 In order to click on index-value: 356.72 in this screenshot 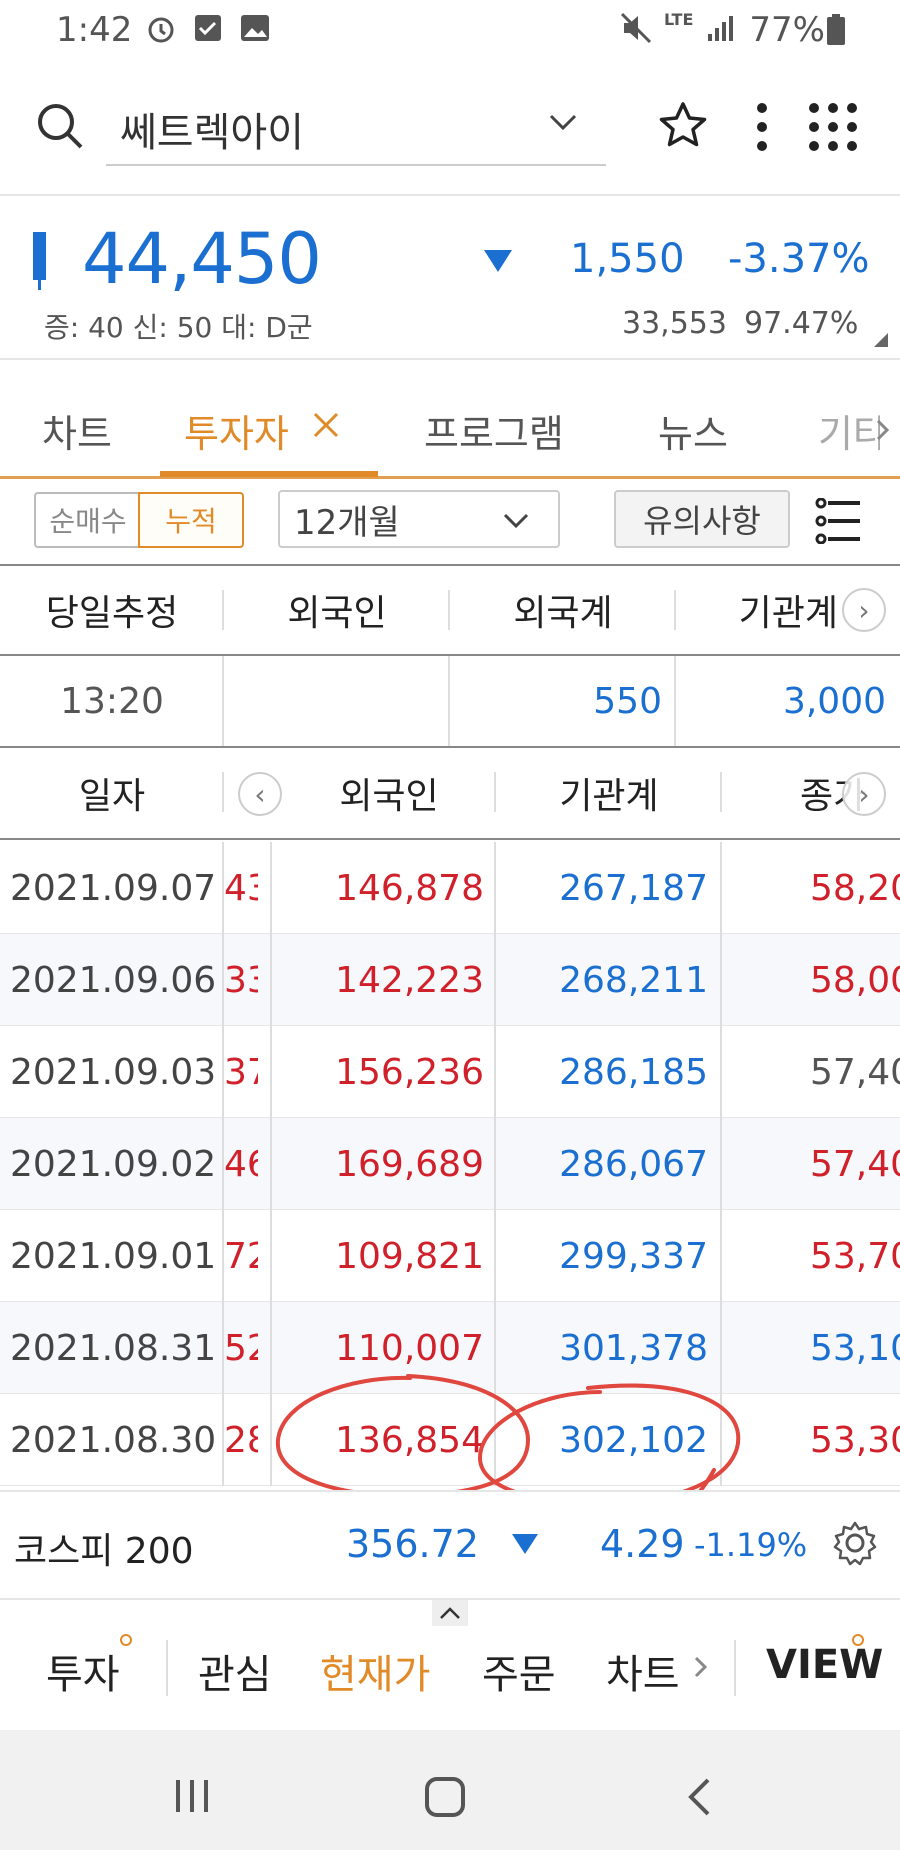, I will do `click(412, 1544)`.